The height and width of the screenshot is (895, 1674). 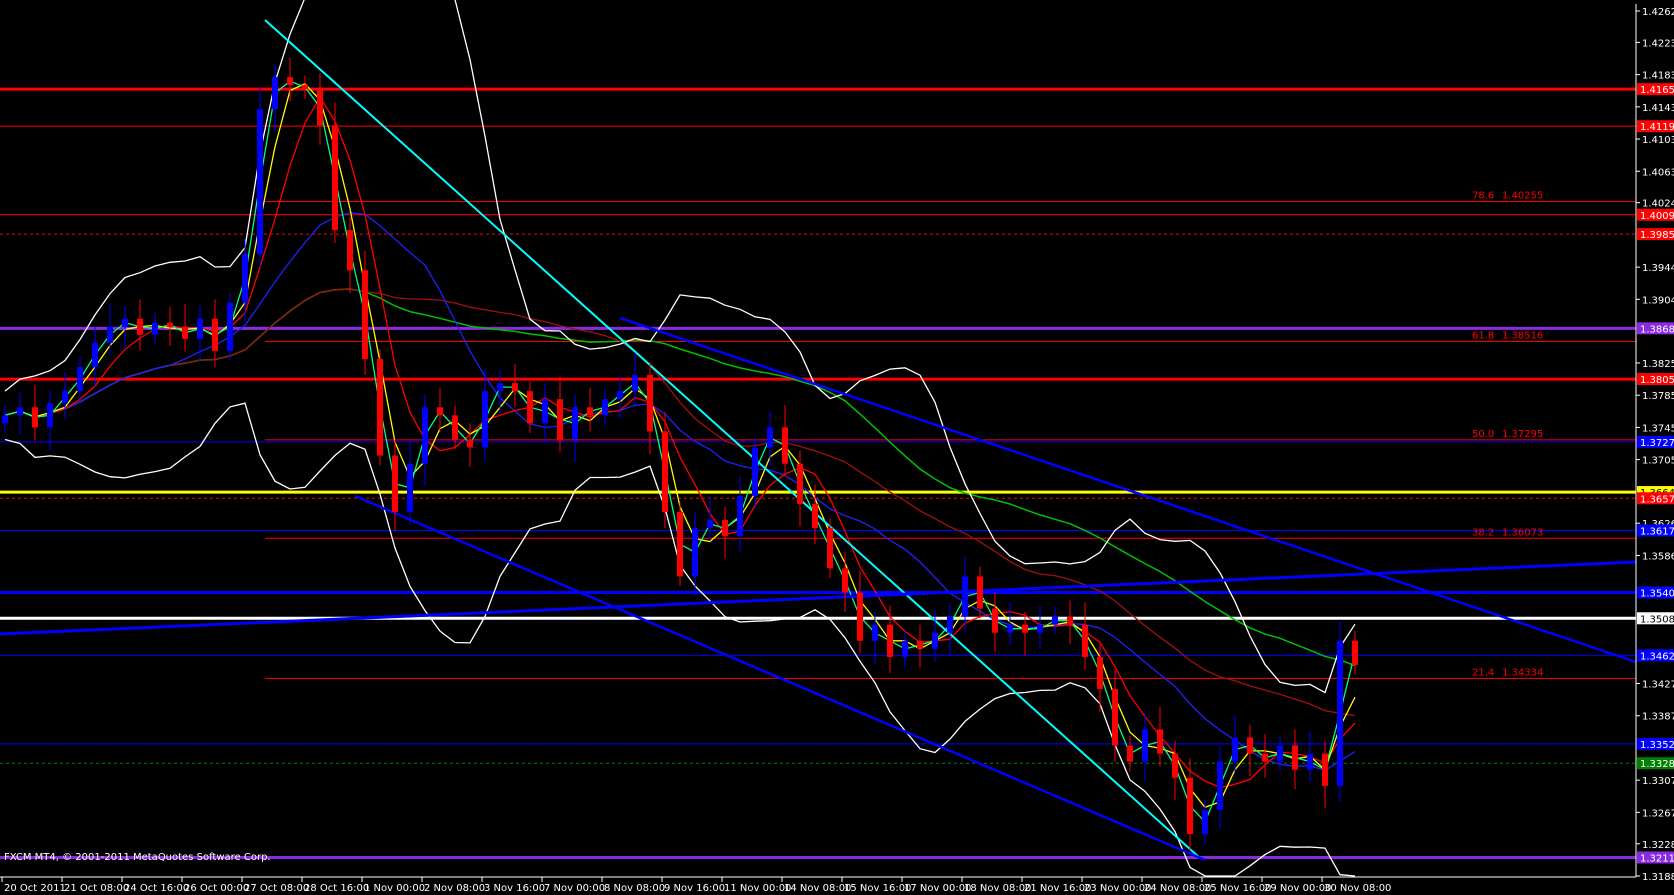 I want to click on time-tick-label: 2 Nov 08:00, so click(x=454, y=888).